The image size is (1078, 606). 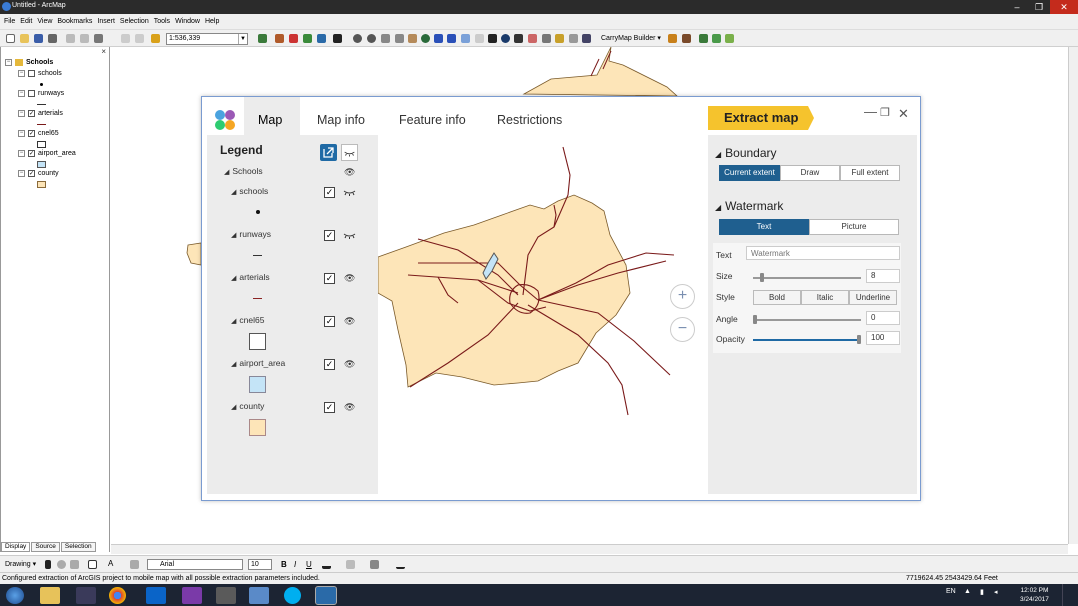 I want to click on minimize-icon: —, so click(x=870, y=111).